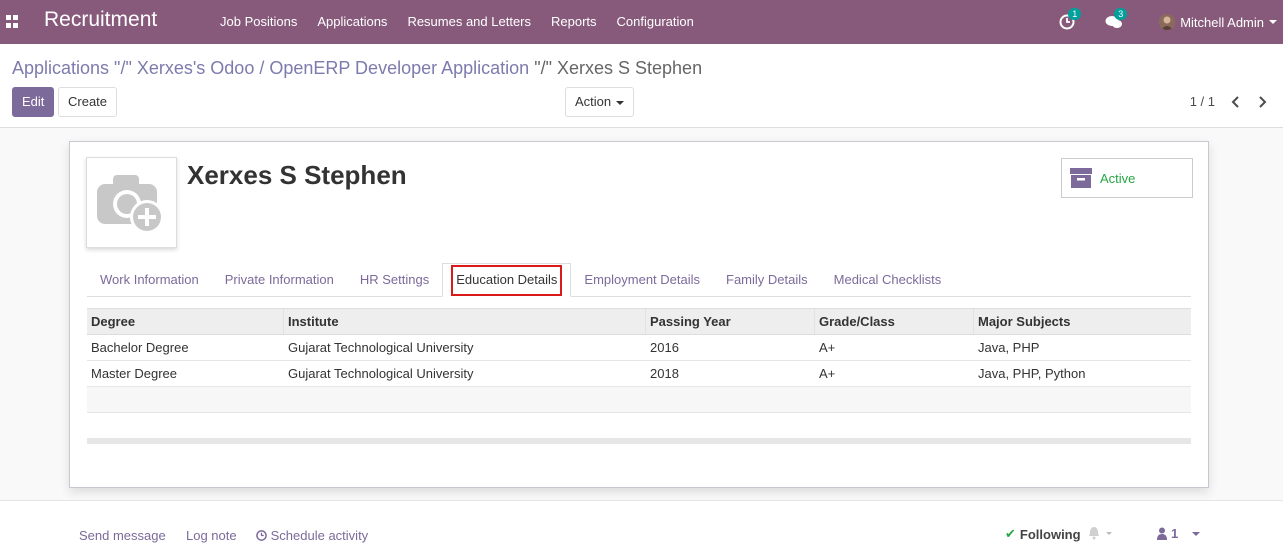 The width and height of the screenshot is (1283, 555). I want to click on app-title: Recruitment, so click(100, 20).